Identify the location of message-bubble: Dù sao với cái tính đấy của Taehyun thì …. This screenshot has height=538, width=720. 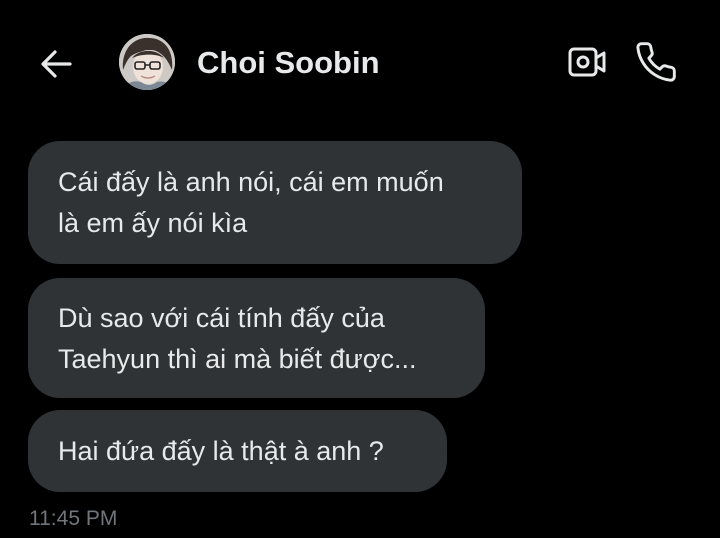
(256, 338).